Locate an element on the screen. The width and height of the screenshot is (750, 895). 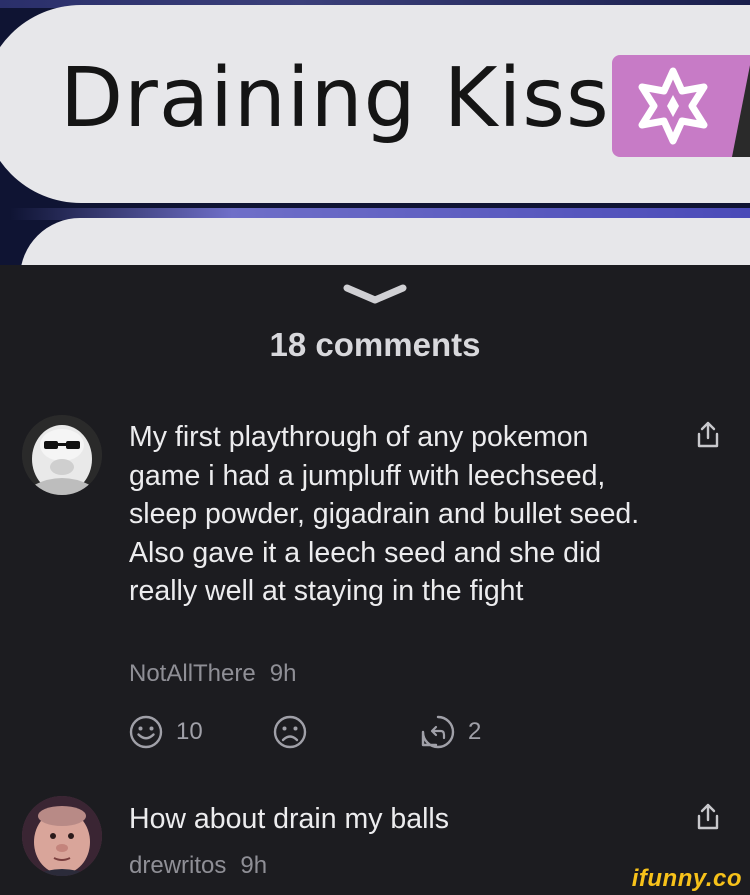
comment-text: How about drain my balls is located at coordinates (289, 819).